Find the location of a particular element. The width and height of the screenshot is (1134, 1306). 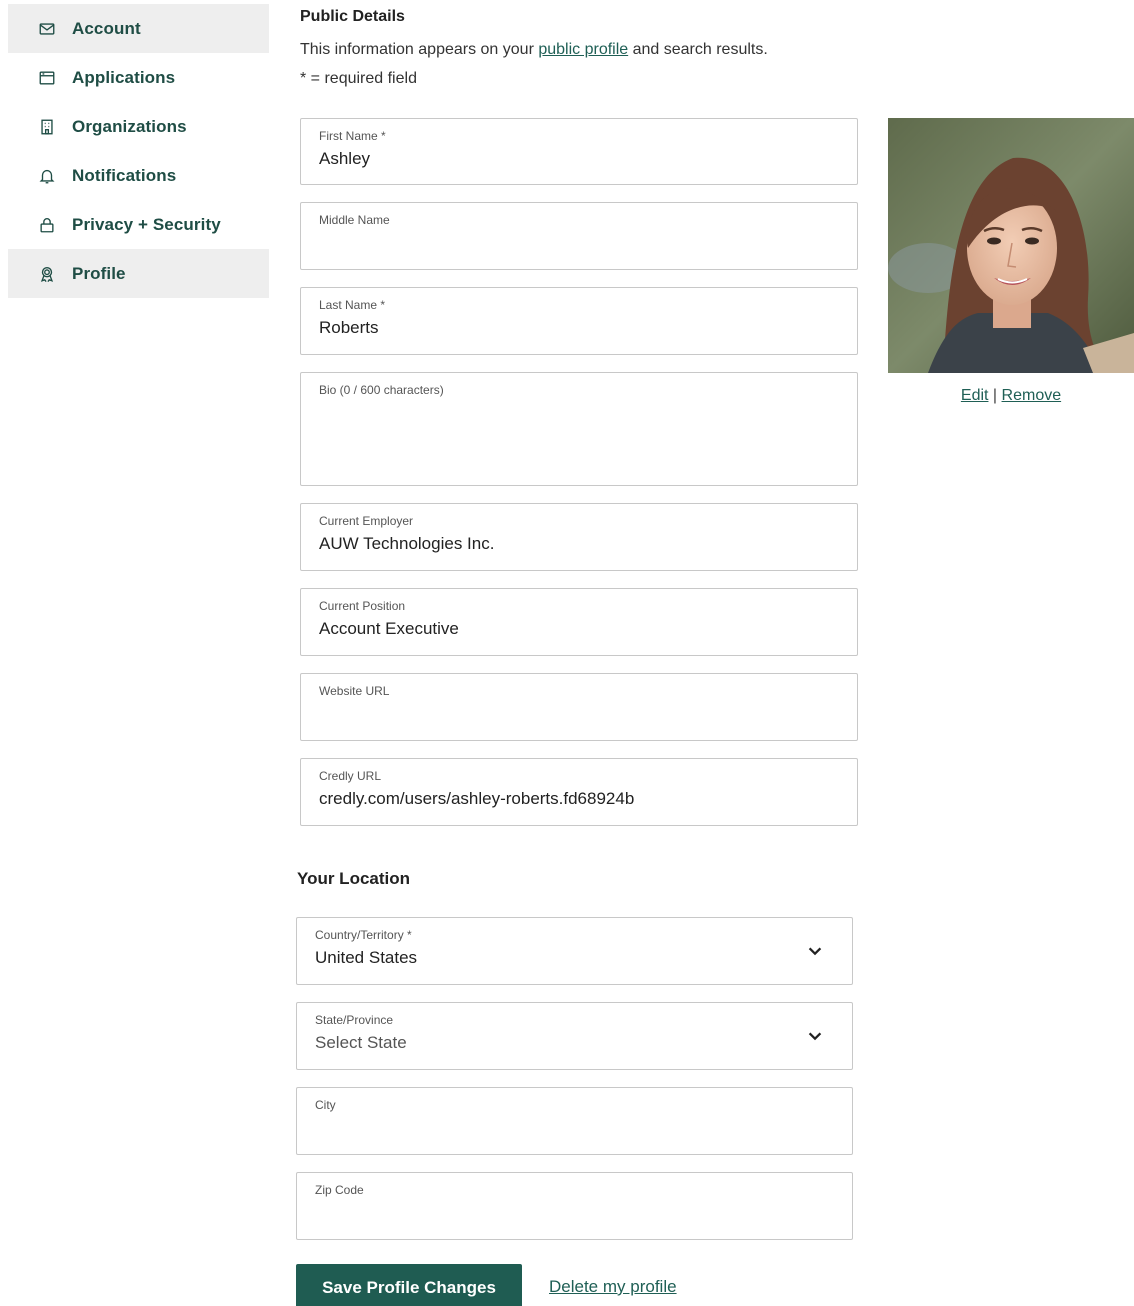

sidebar-item-applications: Applications is located at coordinates (138, 77).